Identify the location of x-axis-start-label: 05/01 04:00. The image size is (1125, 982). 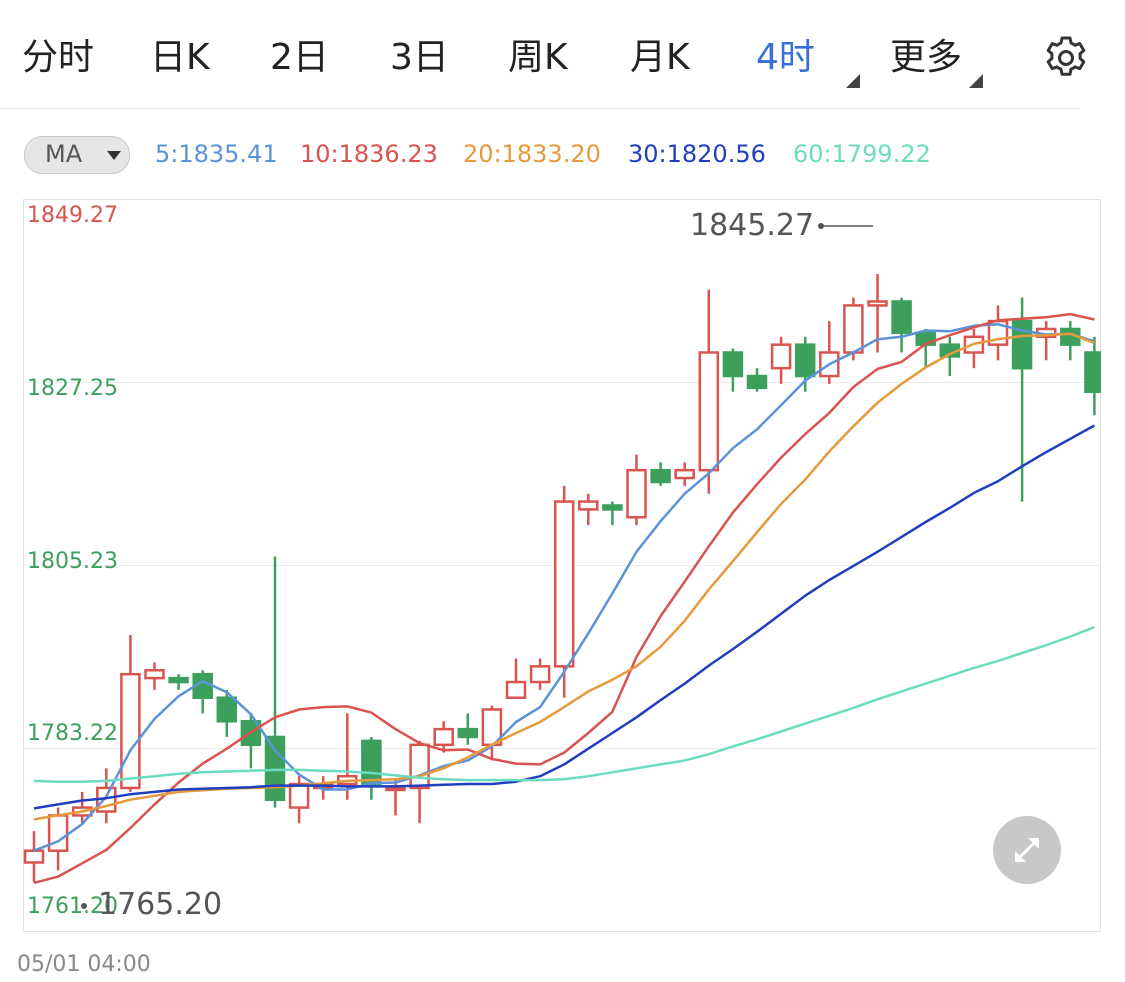
(84, 964).